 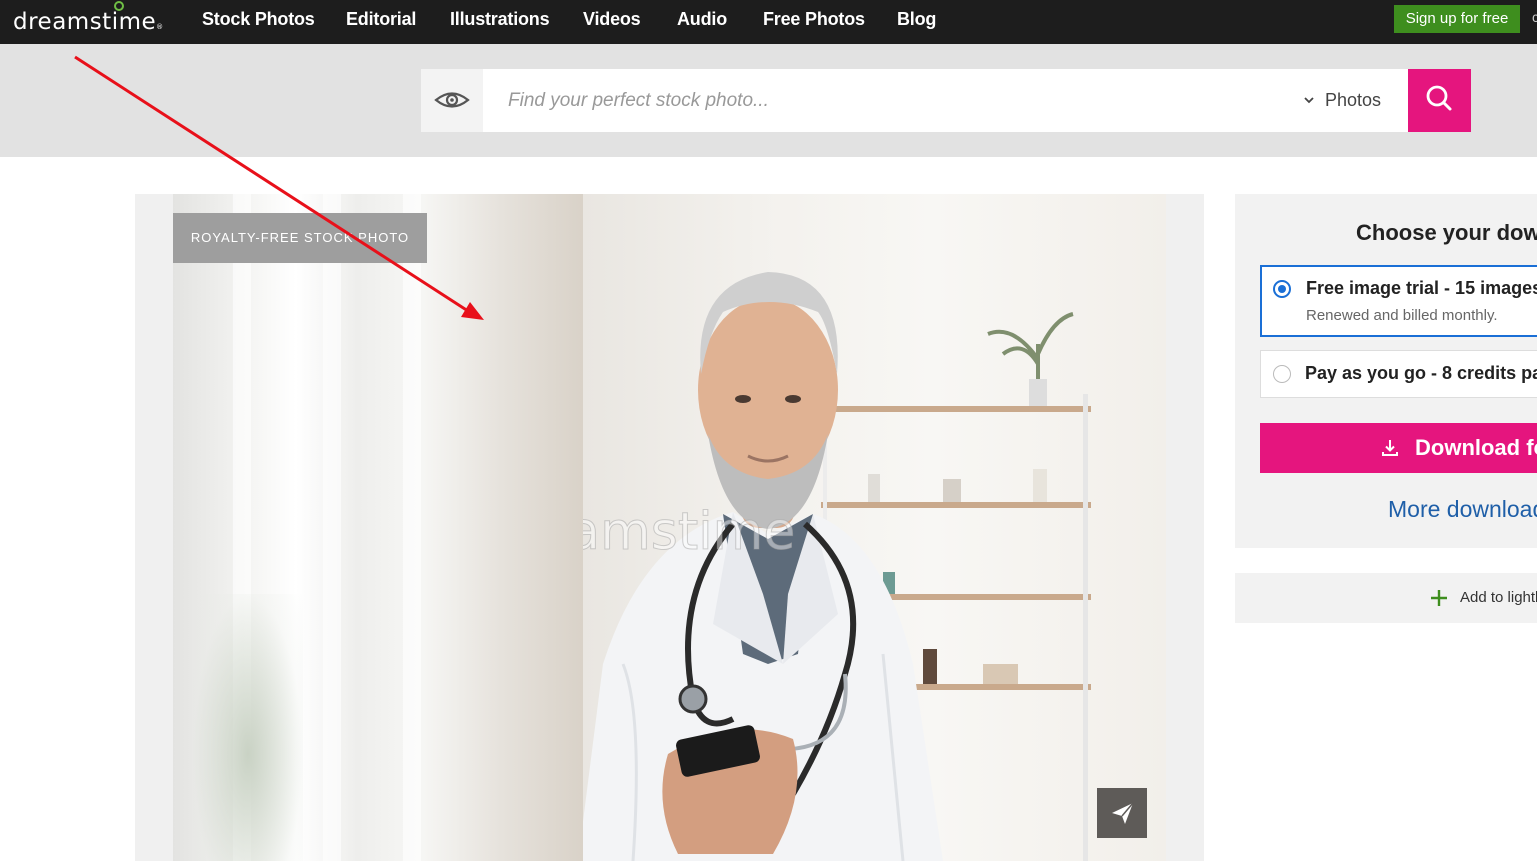 What do you see at coordinates (1457, 19) in the screenshot?
I see `signup-button: Sign up for free` at bounding box center [1457, 19].